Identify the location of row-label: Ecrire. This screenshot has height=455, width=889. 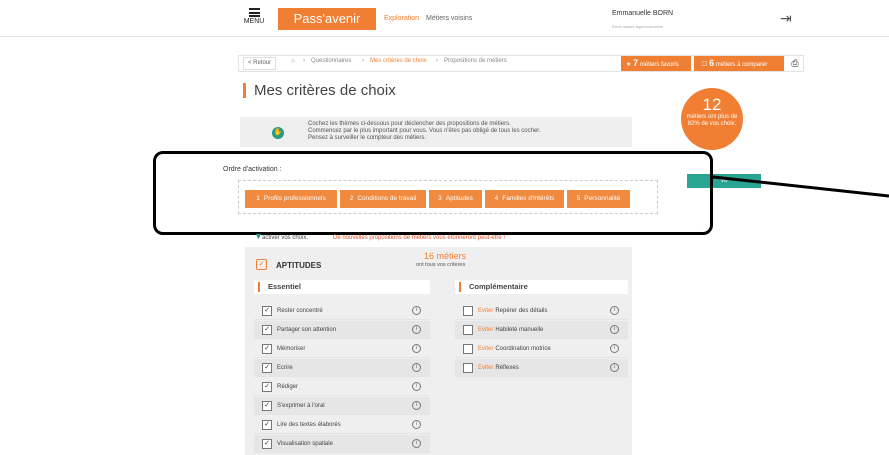
(285, 368).